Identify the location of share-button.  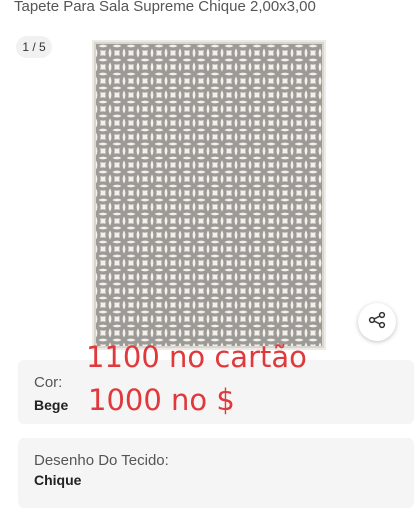
(377, 322).